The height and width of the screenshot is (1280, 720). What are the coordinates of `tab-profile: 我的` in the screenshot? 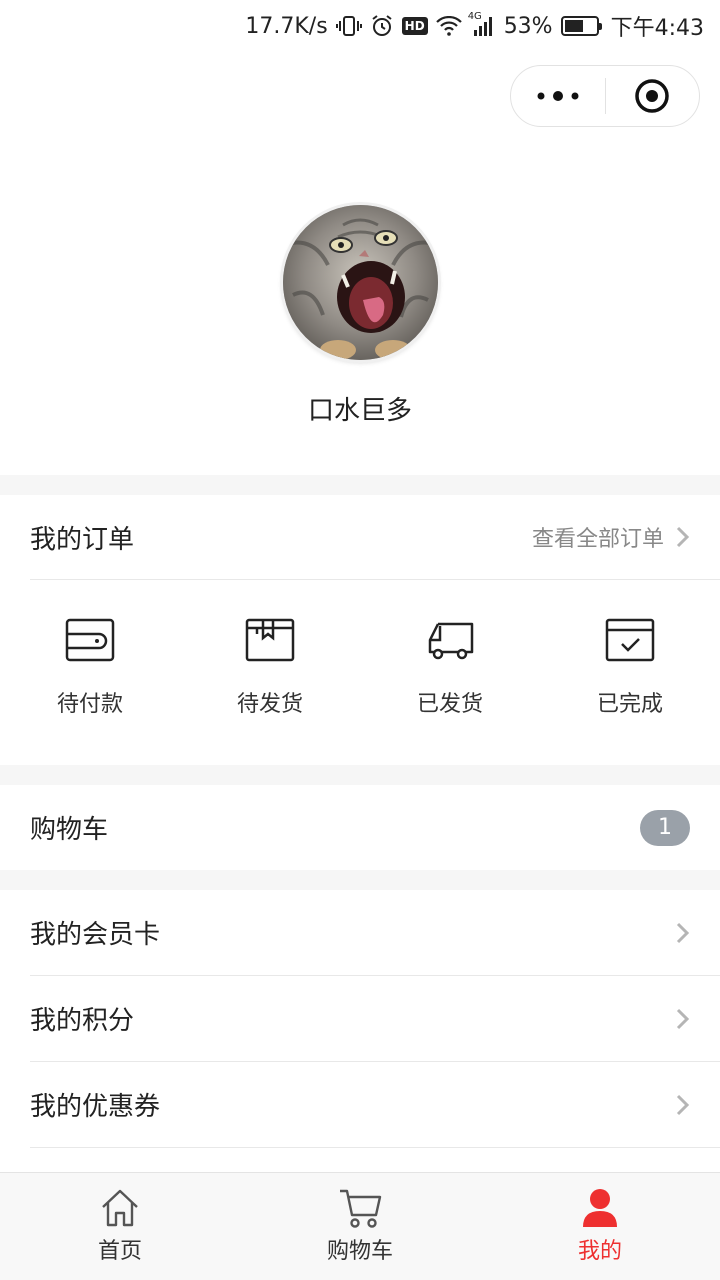 It's located at (600, 1226).